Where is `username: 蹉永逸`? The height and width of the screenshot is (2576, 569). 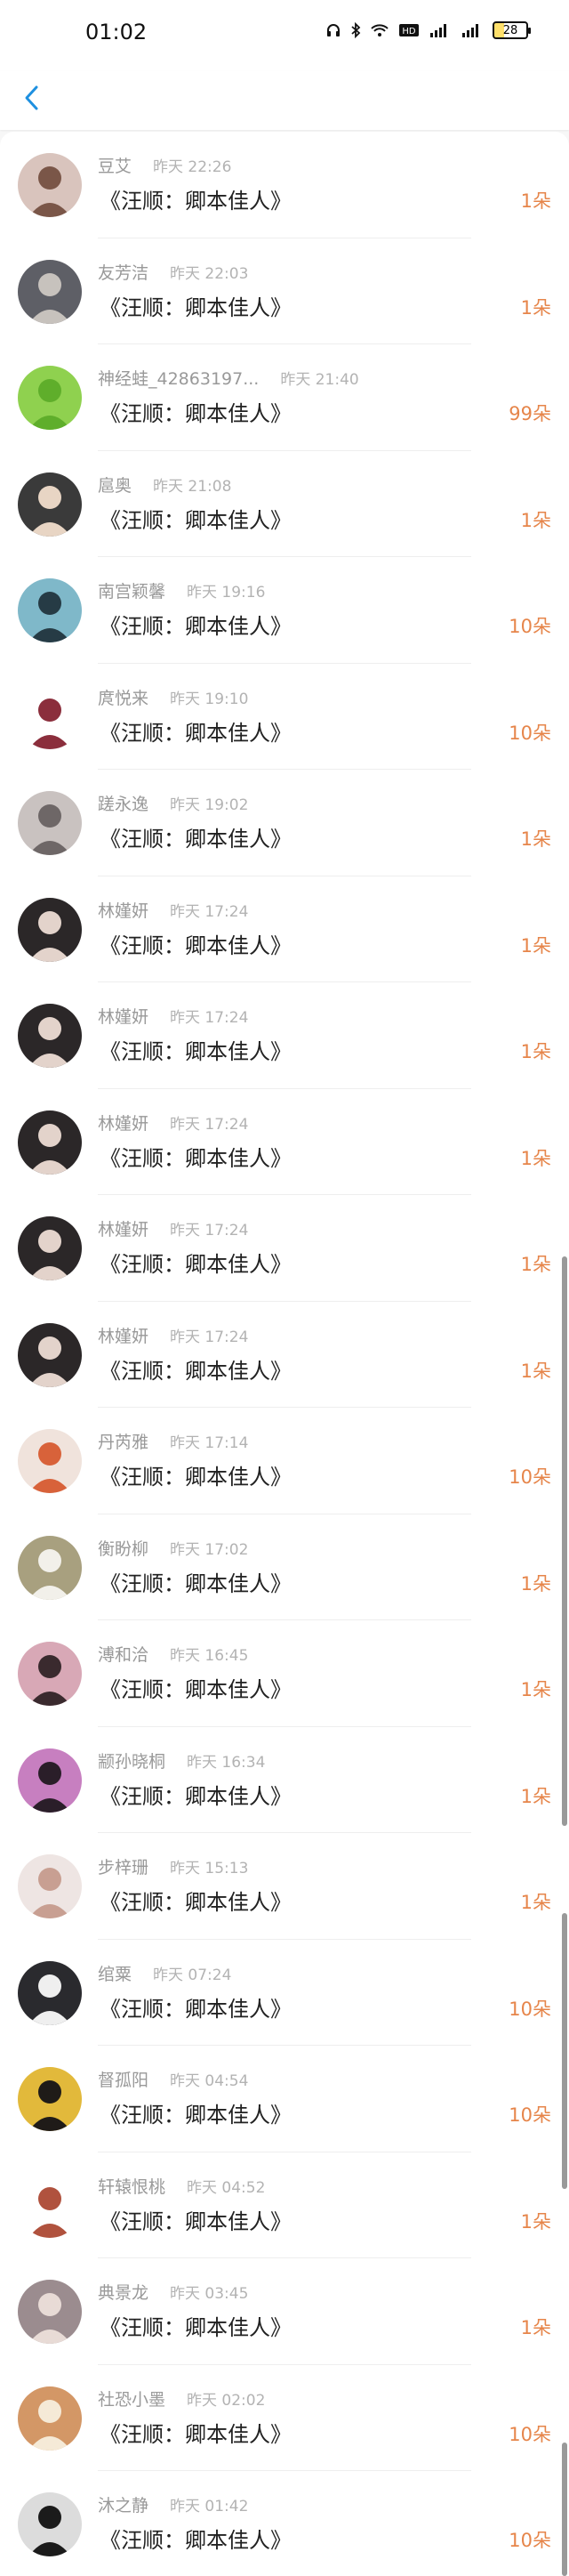
username: 蹉永逸 is located at coordinates (123, 803).